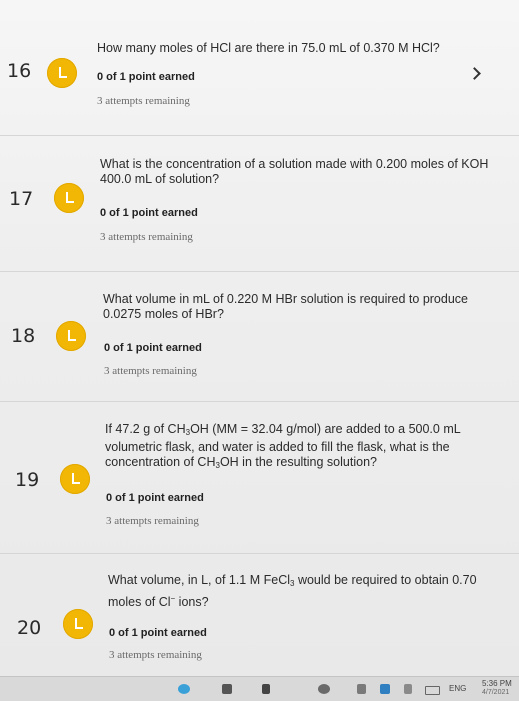 The height and width of the screenshot is (701, 519). I want to click on keyboard-icon, so click(432, 690).